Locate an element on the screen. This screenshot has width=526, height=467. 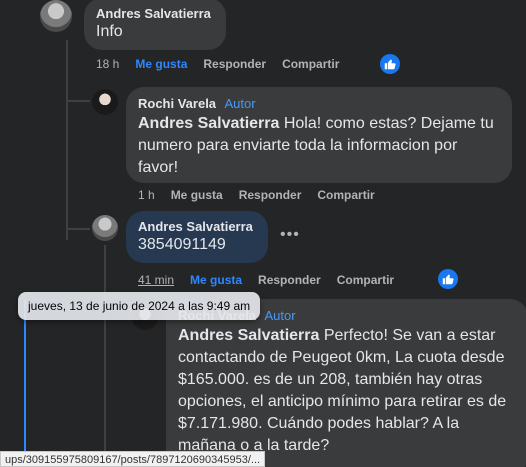
comment-actions: 1 h Me gusta Responder Compartir is located at coordinates (264, 195).